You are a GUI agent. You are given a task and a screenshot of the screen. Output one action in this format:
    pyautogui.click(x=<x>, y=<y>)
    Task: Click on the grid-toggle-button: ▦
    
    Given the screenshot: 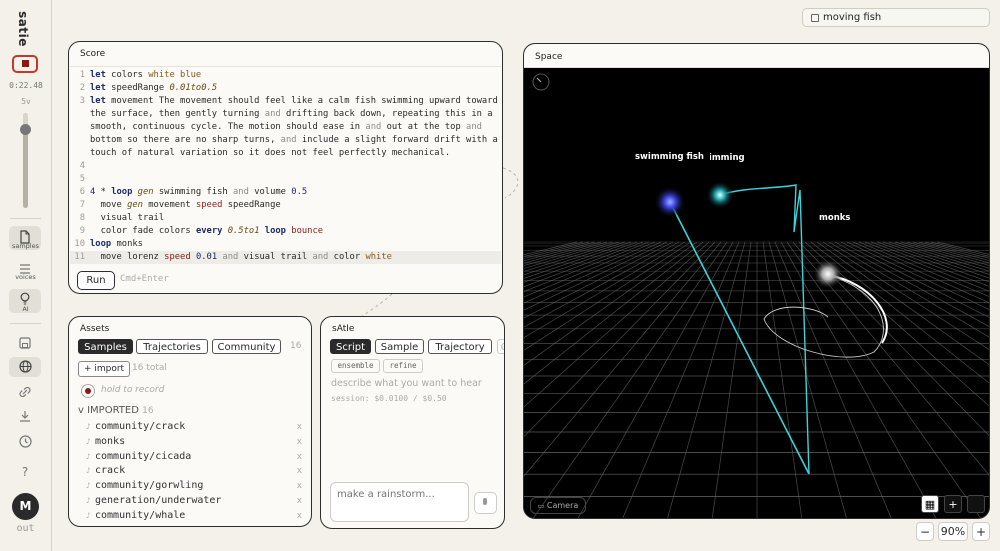 What is the action you would take?
    pyautogui.click(x=930, y=504)
    